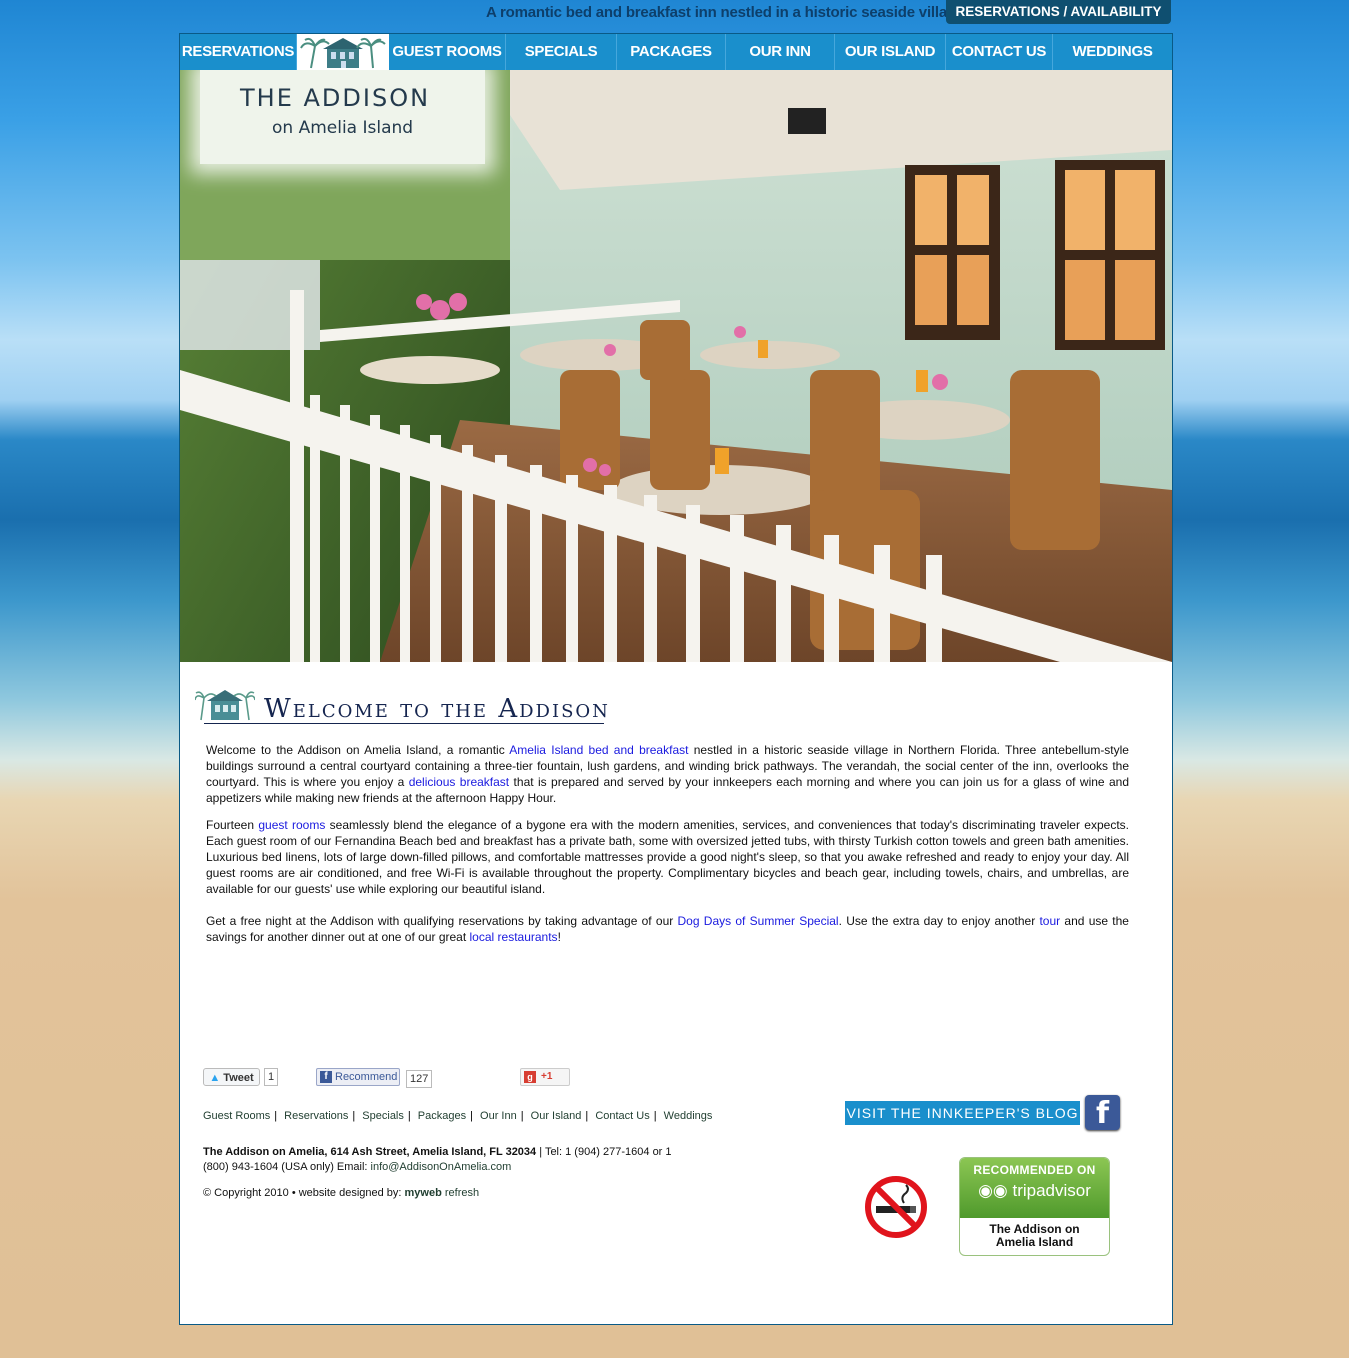  Describe the element at coordinates (622, 1116) in the screenshot. I see `footer-link-contact-us: Contact Us` at that location.